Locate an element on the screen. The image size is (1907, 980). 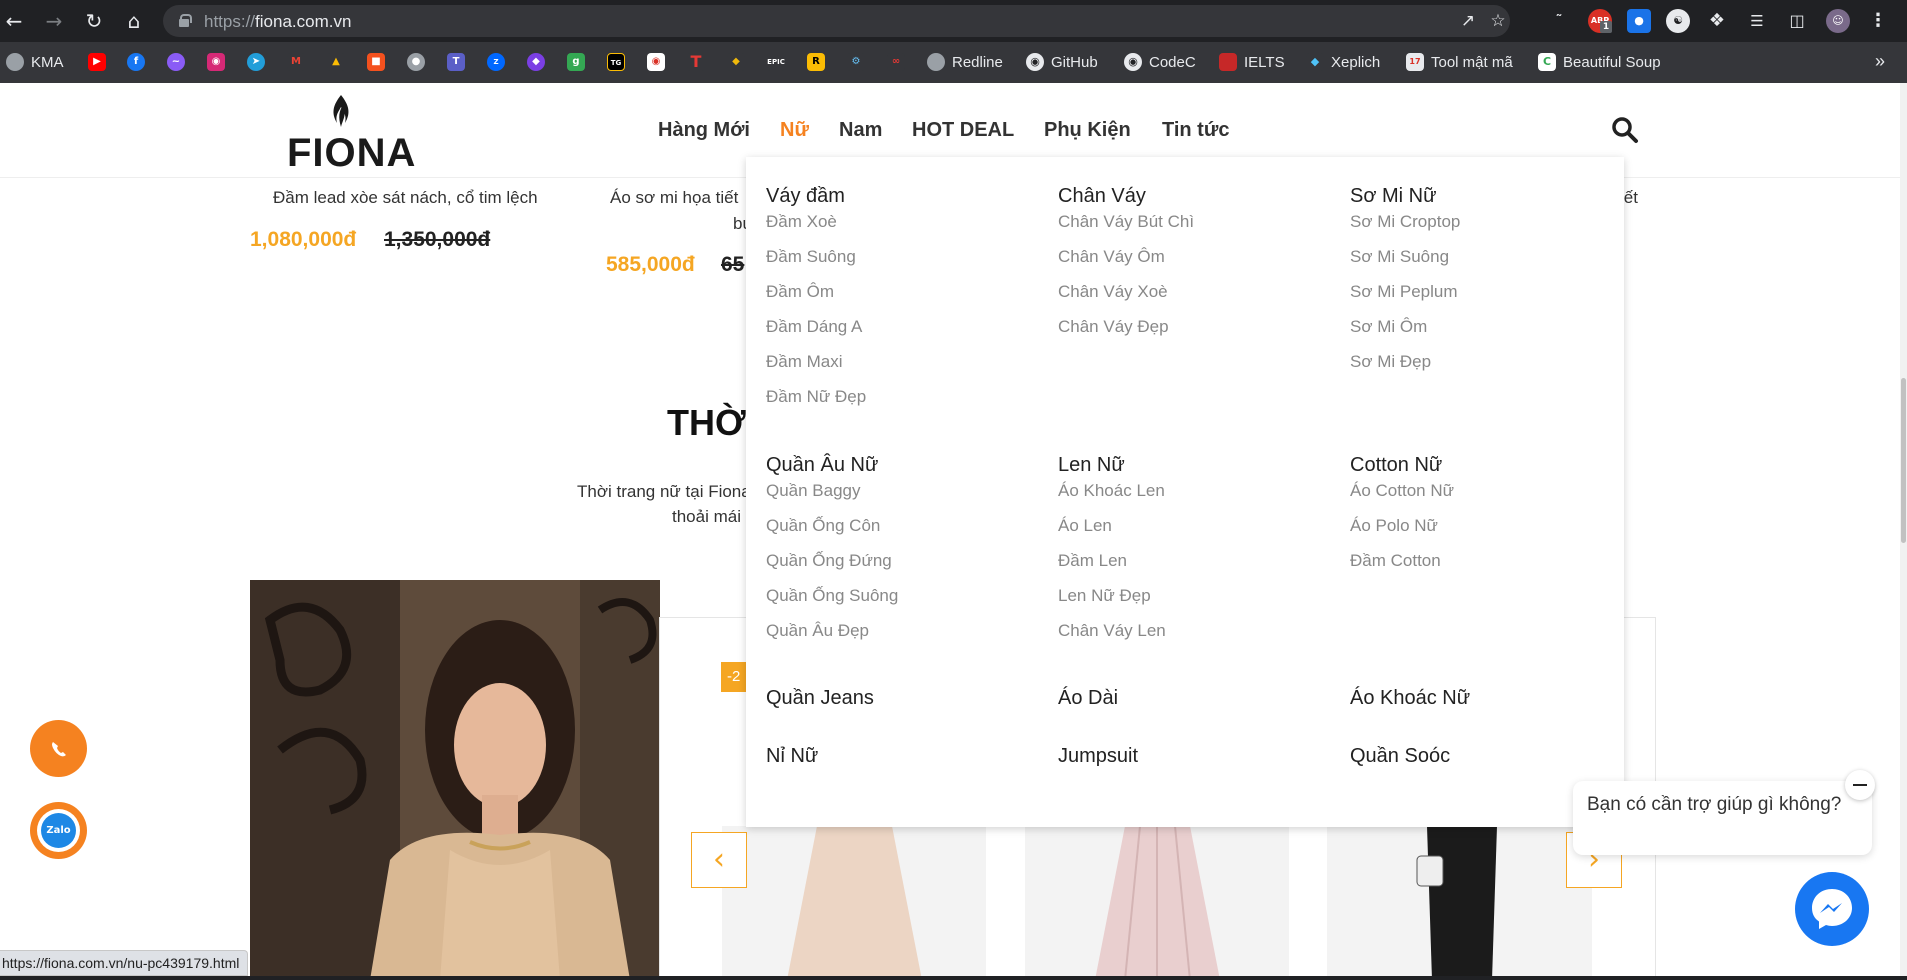
home-icon: ⌂ is located at coordinates (134, 21).